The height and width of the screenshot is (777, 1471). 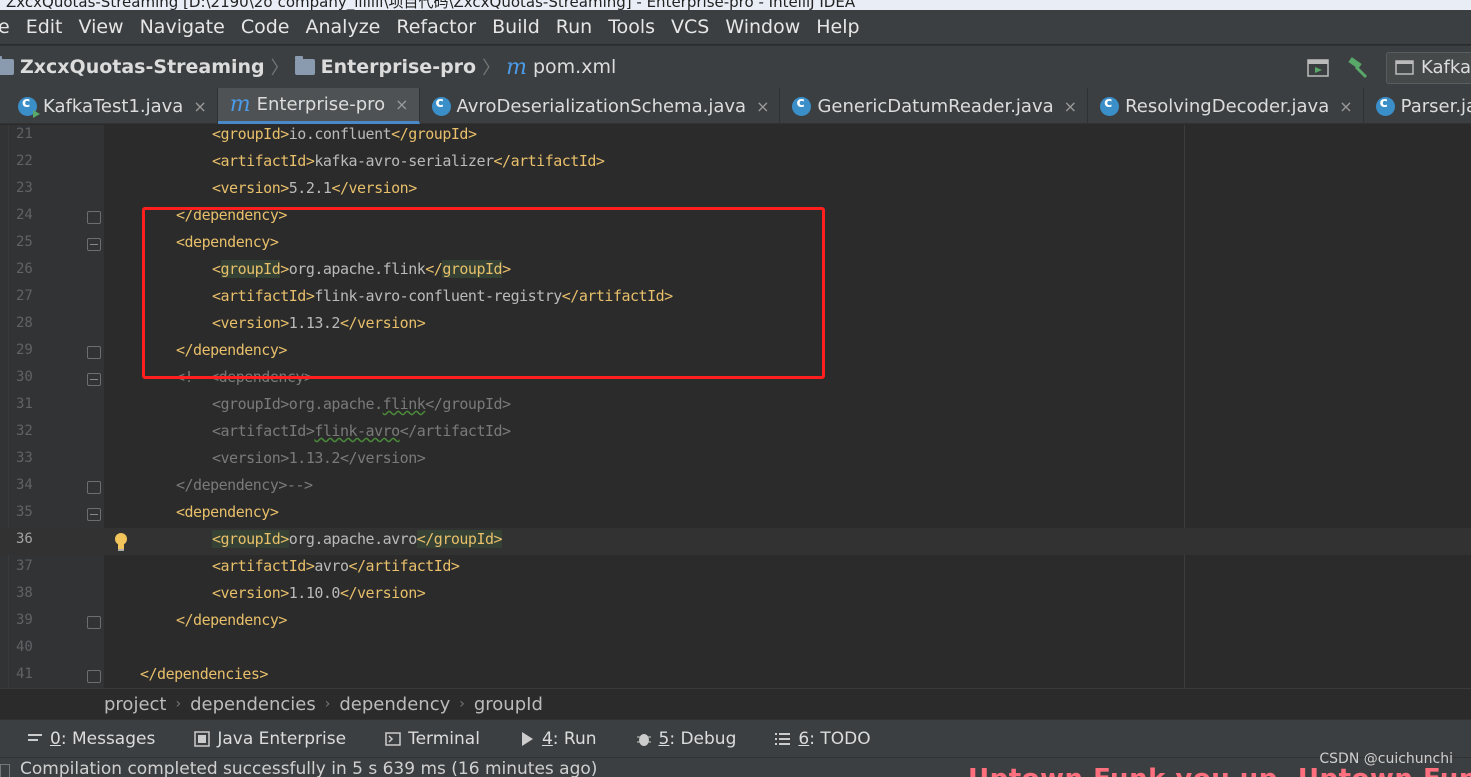 What do you see at coordinates (24, 242) in the screenshot?
I see `line-number: 25` at bounding box center [24, 242].